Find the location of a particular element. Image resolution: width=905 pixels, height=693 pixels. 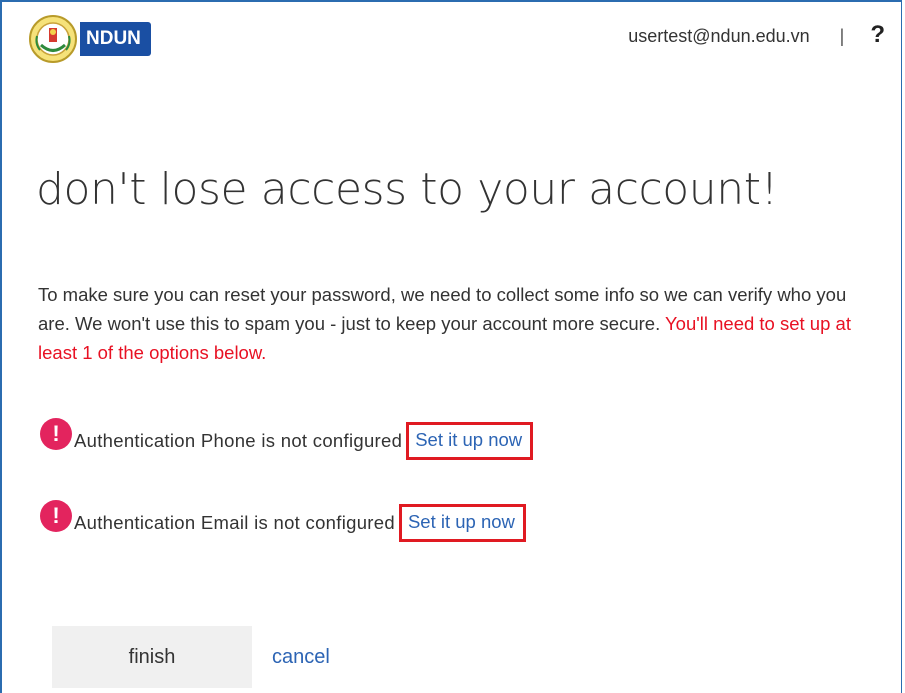

setup-email-link: Set it up now is located at coordinates (462, 523).